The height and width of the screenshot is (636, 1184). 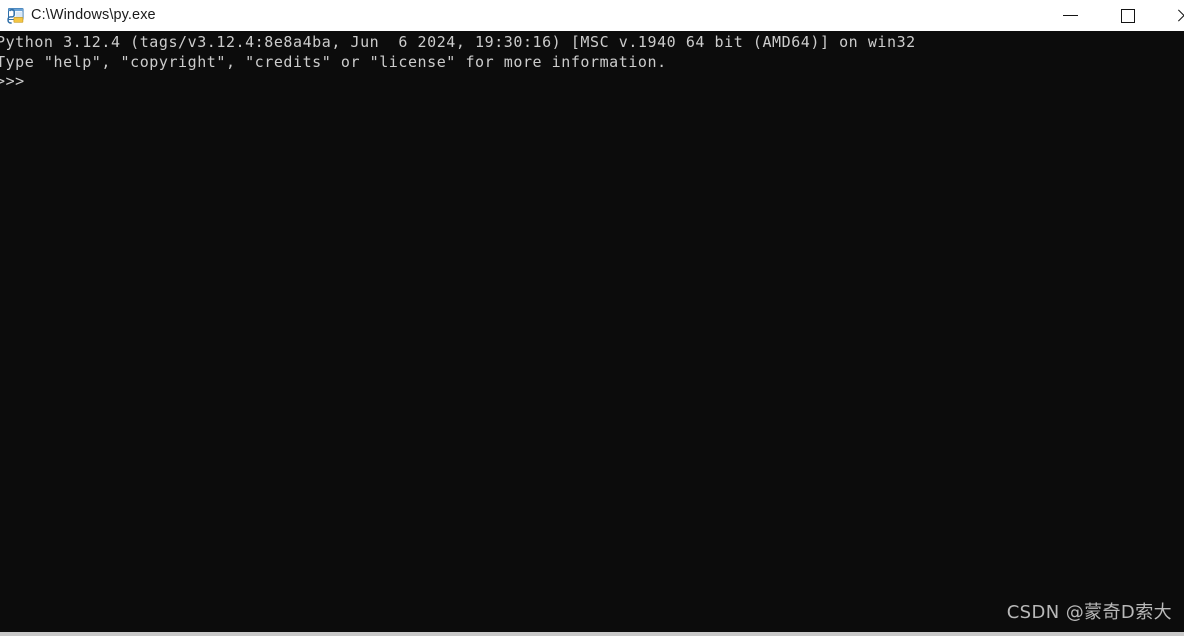 What do you see at coordinates (592, 15) in the screenshot?
I see `title-bar: C:\Windows\py.exe` at bounding box center [592, 15].